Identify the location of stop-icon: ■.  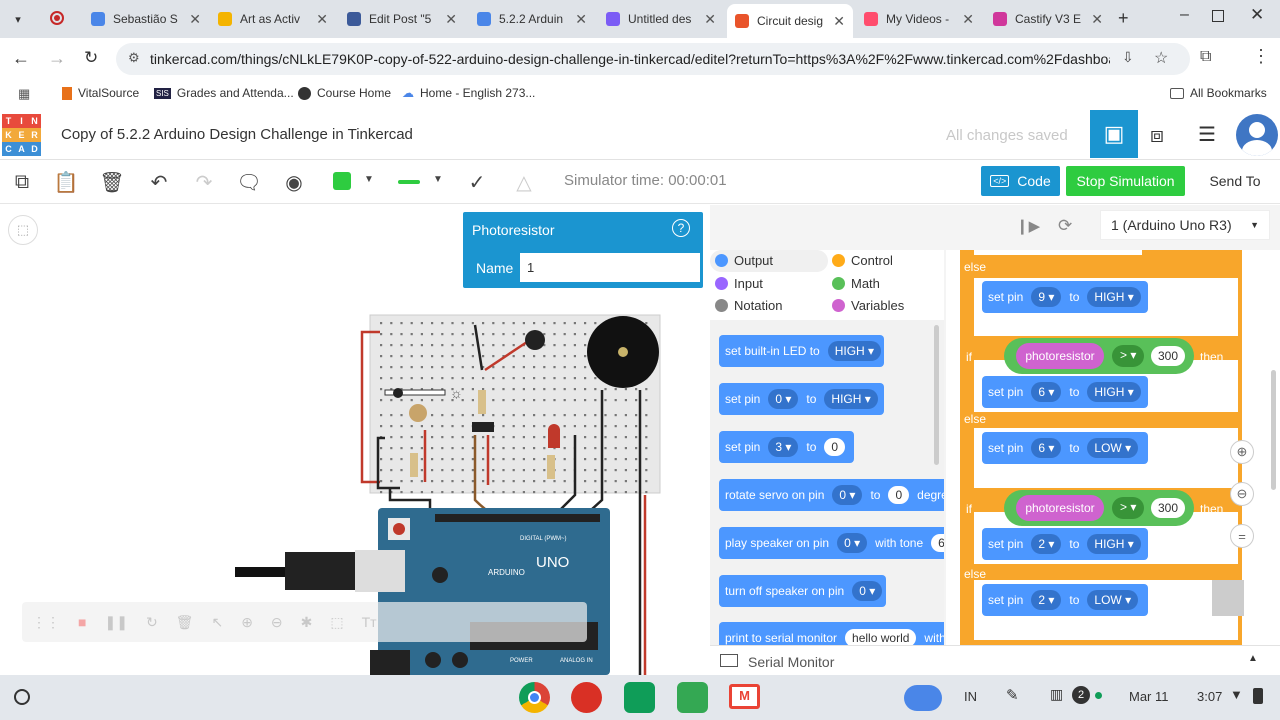
(82, 622).